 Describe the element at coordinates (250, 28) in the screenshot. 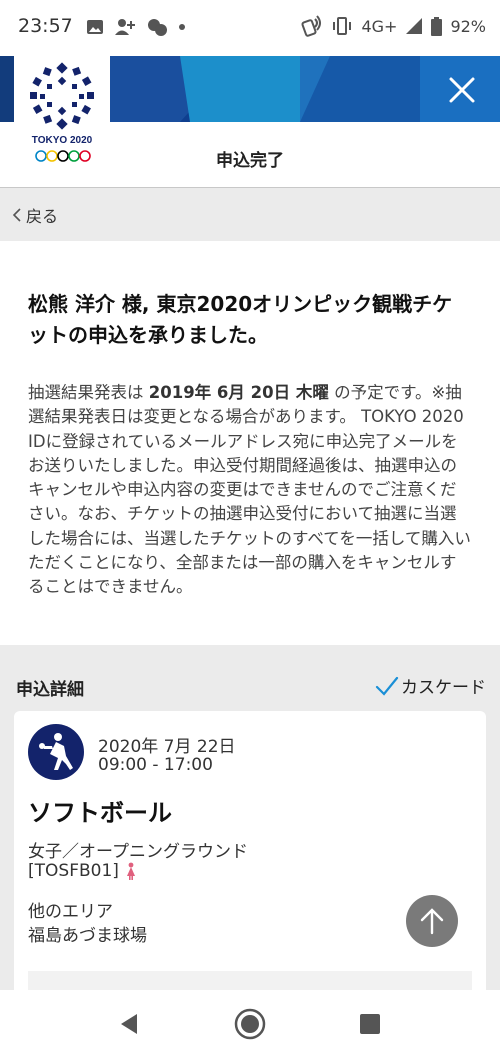

I see `status-bar: 23:57 4G+ 92%` at that location.